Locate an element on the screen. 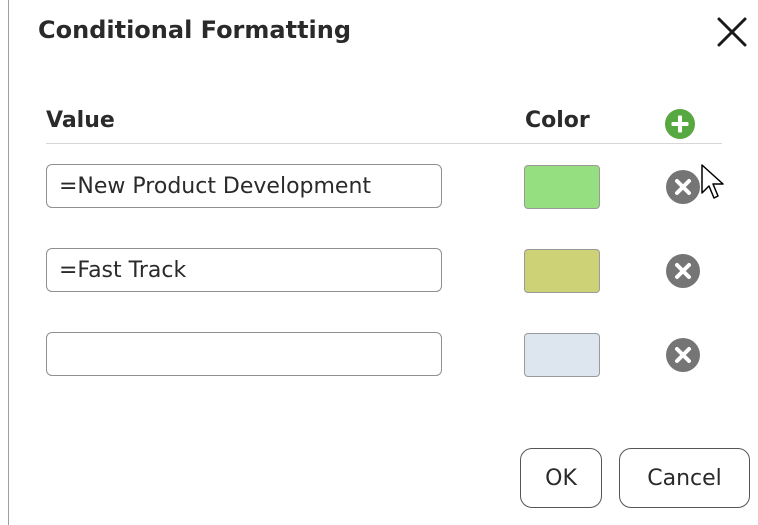 The height and width of the screenshot is (525, 758). header-divider is located at coordinates (384, 143).